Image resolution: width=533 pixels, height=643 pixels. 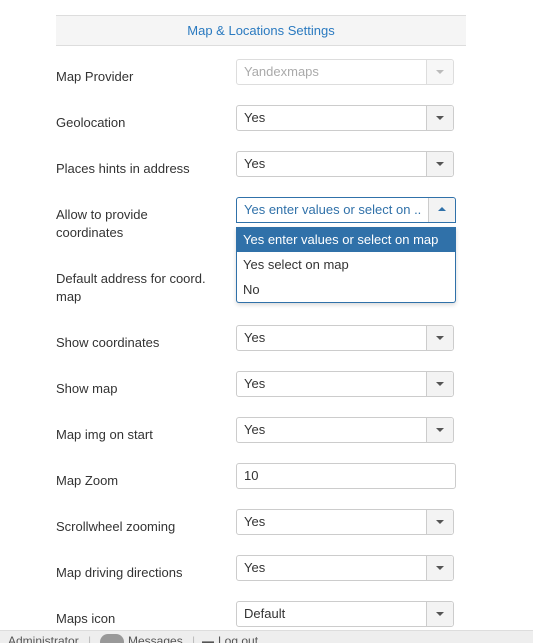 What do you see at coordinates (261, 30) in the screenshot?
I see `section-header: Map & Locations Settings` at bounding box center [261, 30].